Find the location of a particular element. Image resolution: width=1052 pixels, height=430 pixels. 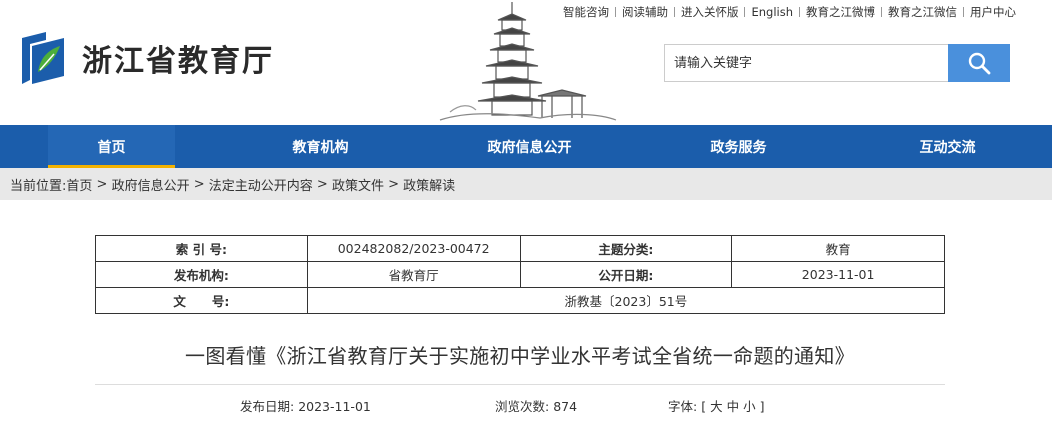

toplink-english: English is located at coordinates (772, 12).